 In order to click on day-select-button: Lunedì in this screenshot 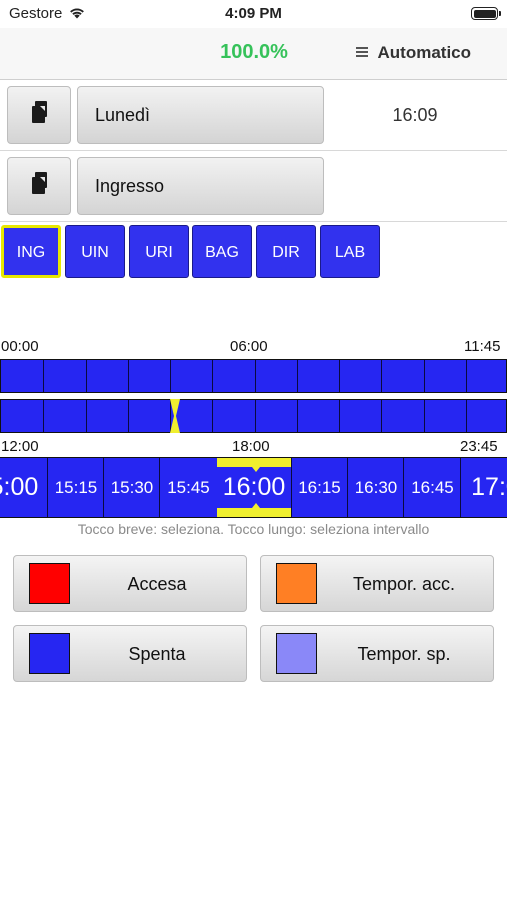, I will do `click(200, 115)`.